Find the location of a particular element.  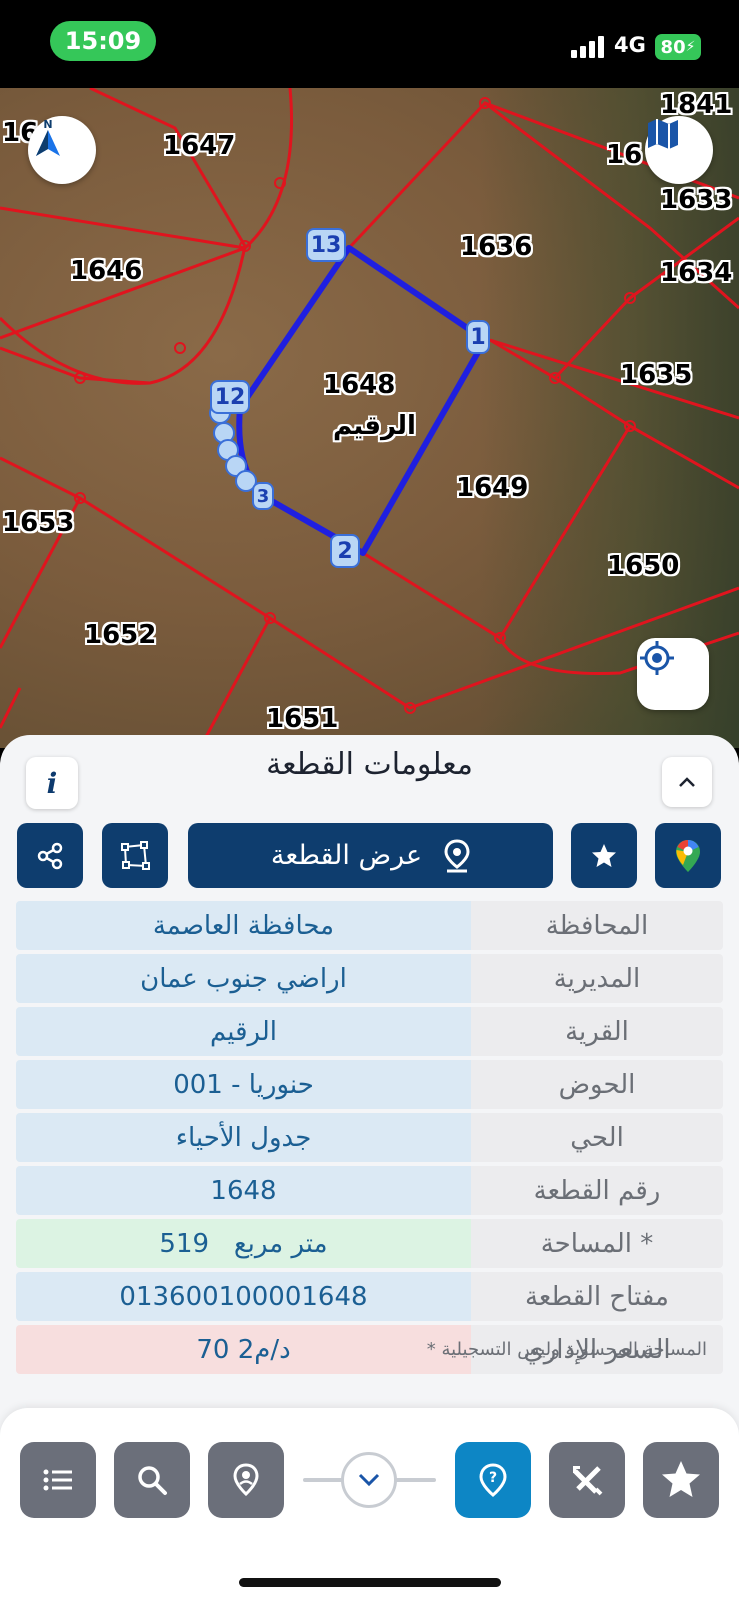

directorate-value: اراضي جنوب عمان is located at coordinates (243, 978).